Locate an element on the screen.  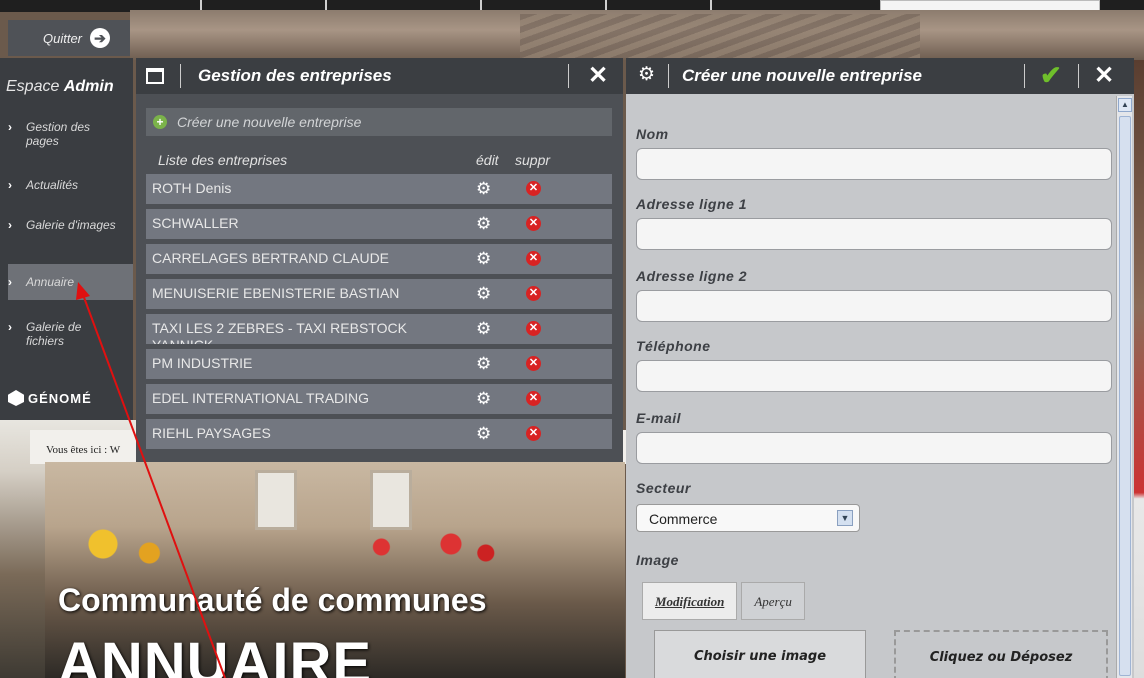
banner-title: Communauté de communes is located at coordinates (272, 600).